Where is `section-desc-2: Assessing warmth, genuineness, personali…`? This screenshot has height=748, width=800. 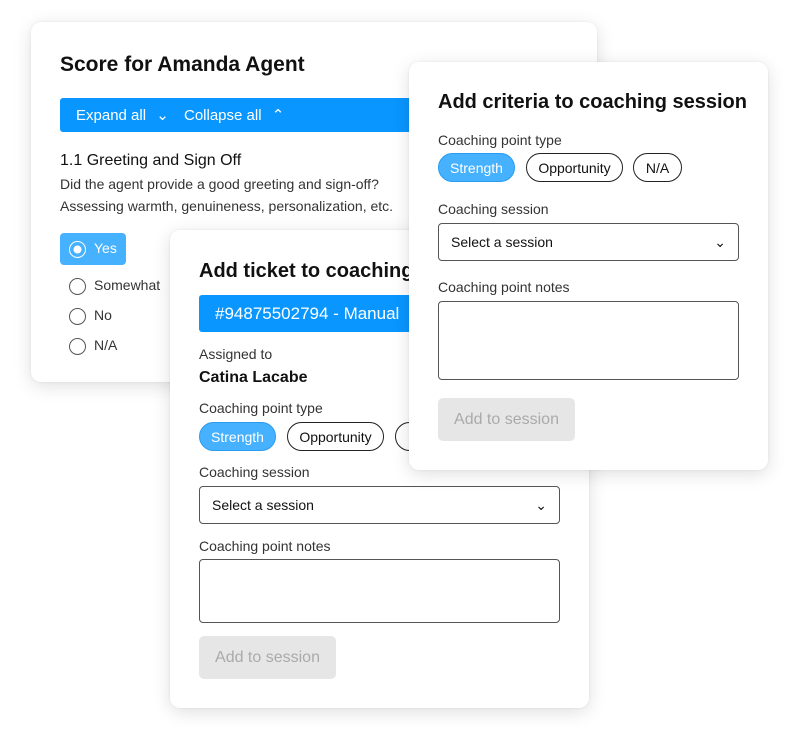
section-desc-2: Assessing warmth, genuineness, personali… is located at coordinates (227, 206).